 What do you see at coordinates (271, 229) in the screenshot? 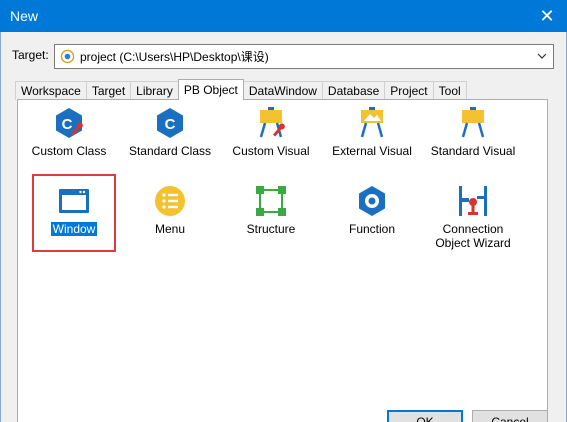
I see `item-label: Structure` at bounding box center [271, 229].